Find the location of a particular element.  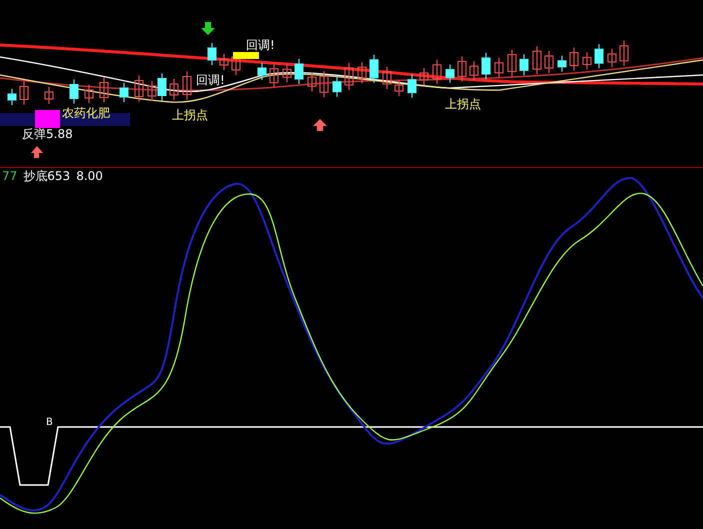

signal-marker: B is located at coordinates (49, 423).